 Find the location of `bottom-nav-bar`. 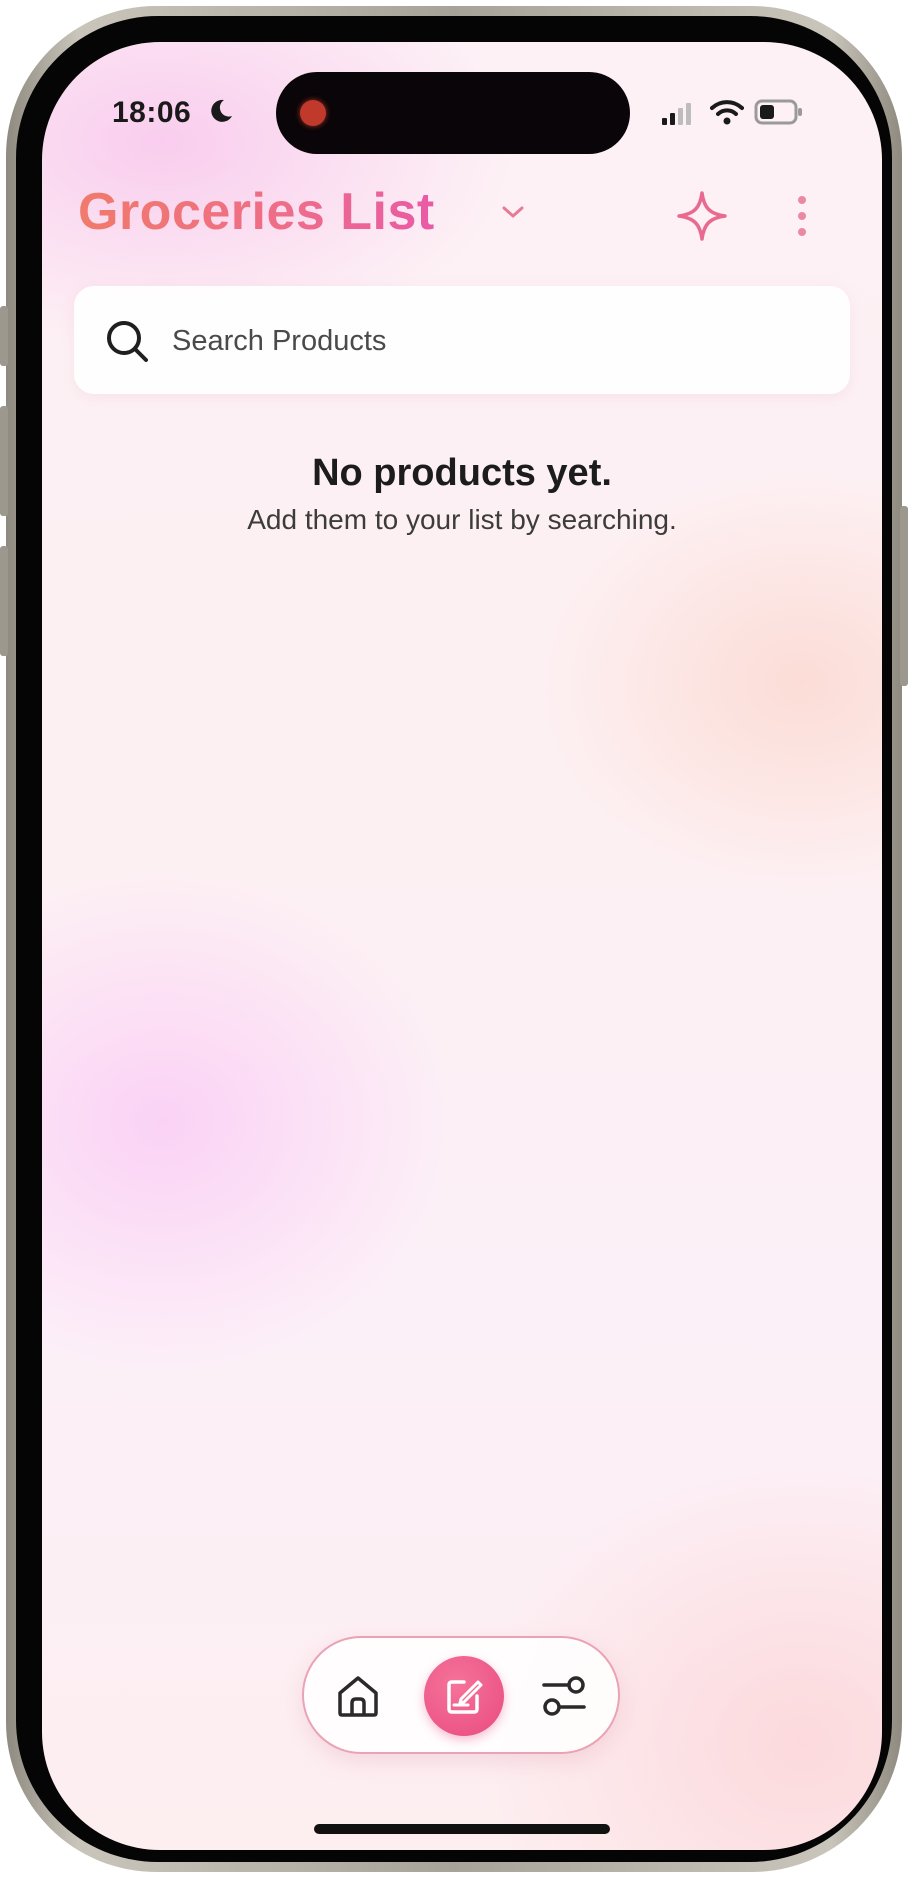

bottom-nav-bar is located at coordinates (461, 1695).